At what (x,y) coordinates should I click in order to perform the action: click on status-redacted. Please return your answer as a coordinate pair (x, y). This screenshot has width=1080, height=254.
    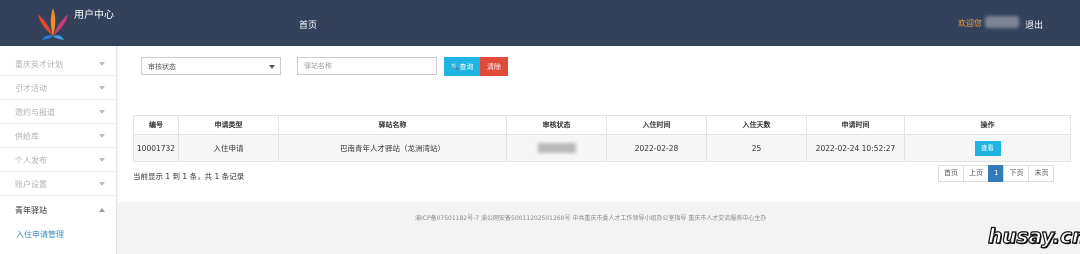
    Looking at the image, I should click on (556, 148).